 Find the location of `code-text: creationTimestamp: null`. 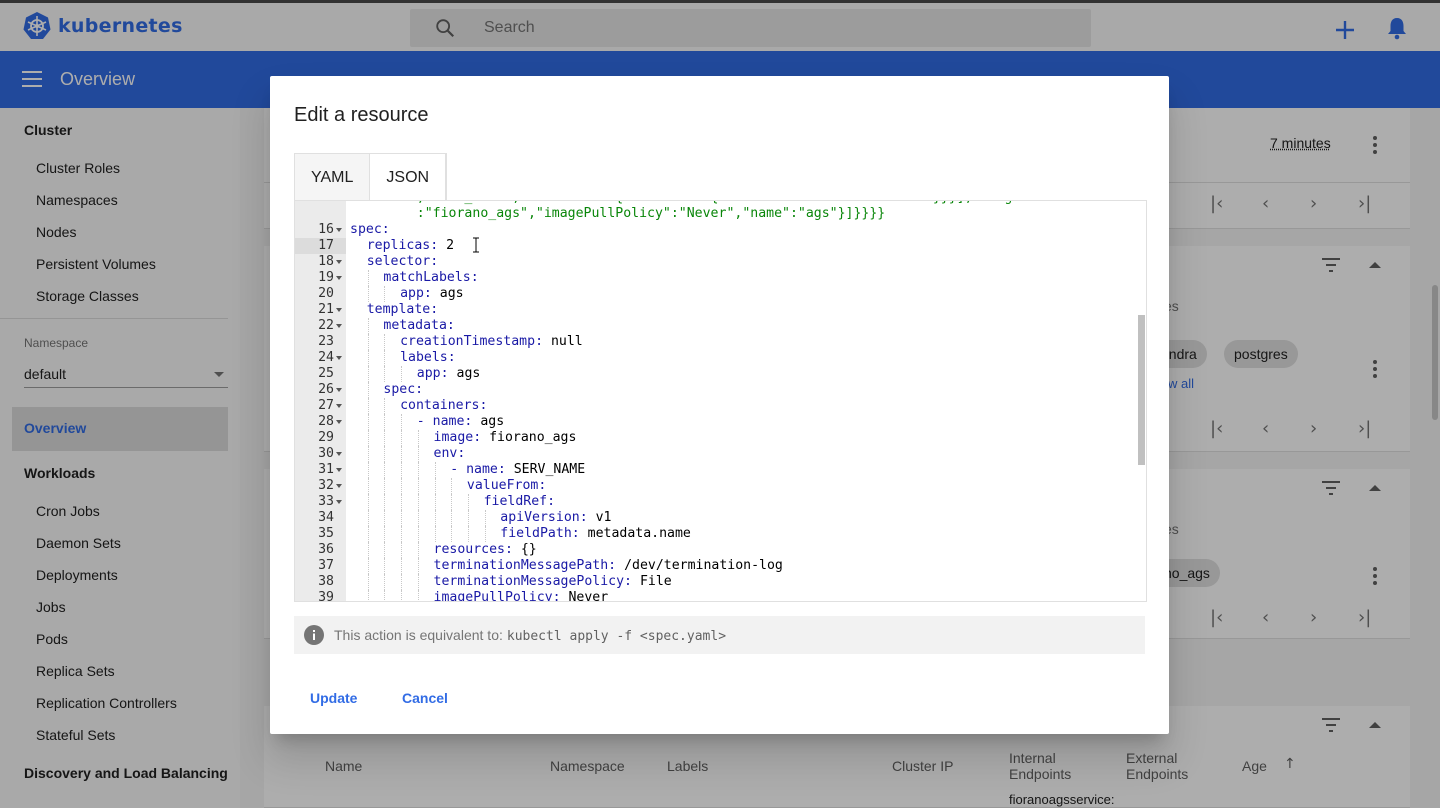

code-text: creationTimestamp: null is located at coordinates (491, 342).